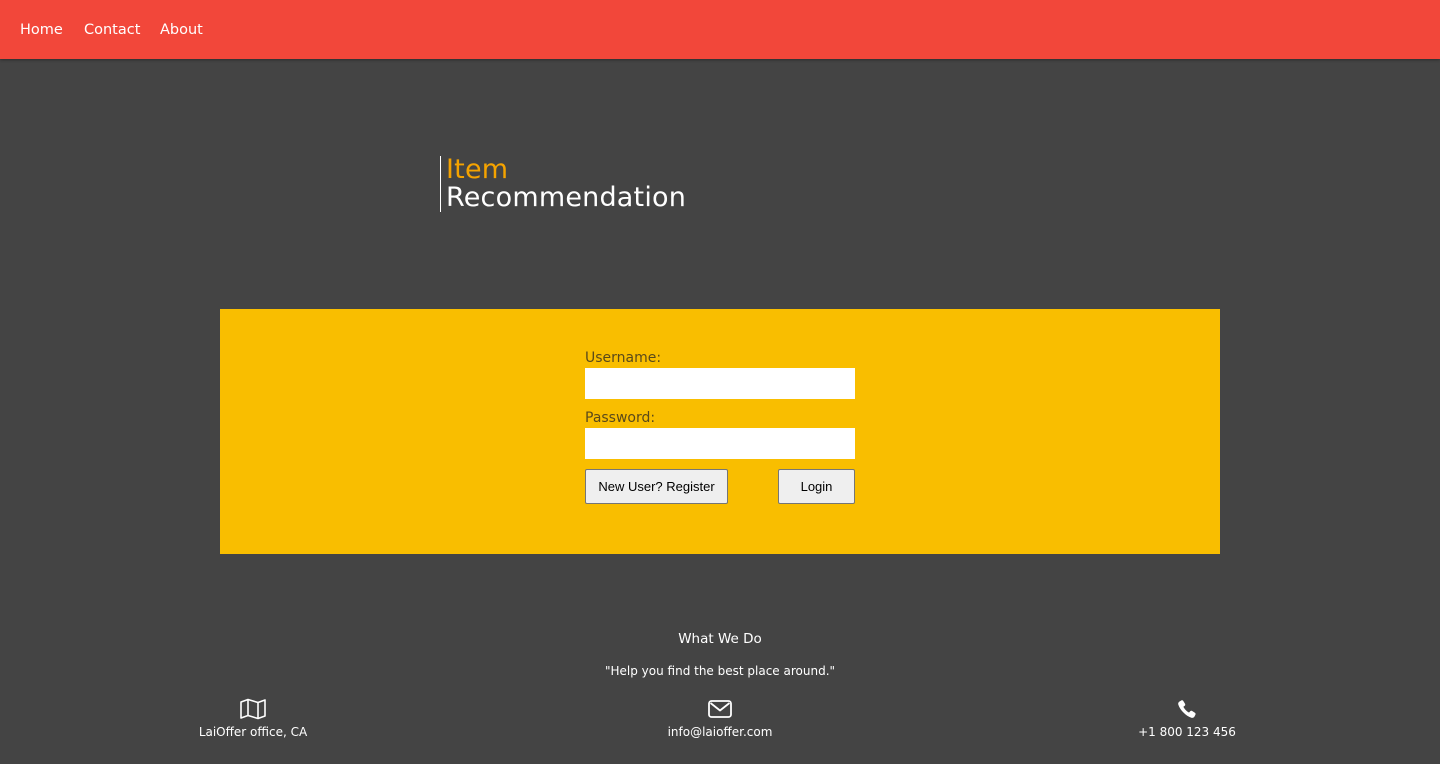  What do you see at coordinates (816, 486) in the screenshot?
I see `login-button: Login` at bounding box center [816, 486].